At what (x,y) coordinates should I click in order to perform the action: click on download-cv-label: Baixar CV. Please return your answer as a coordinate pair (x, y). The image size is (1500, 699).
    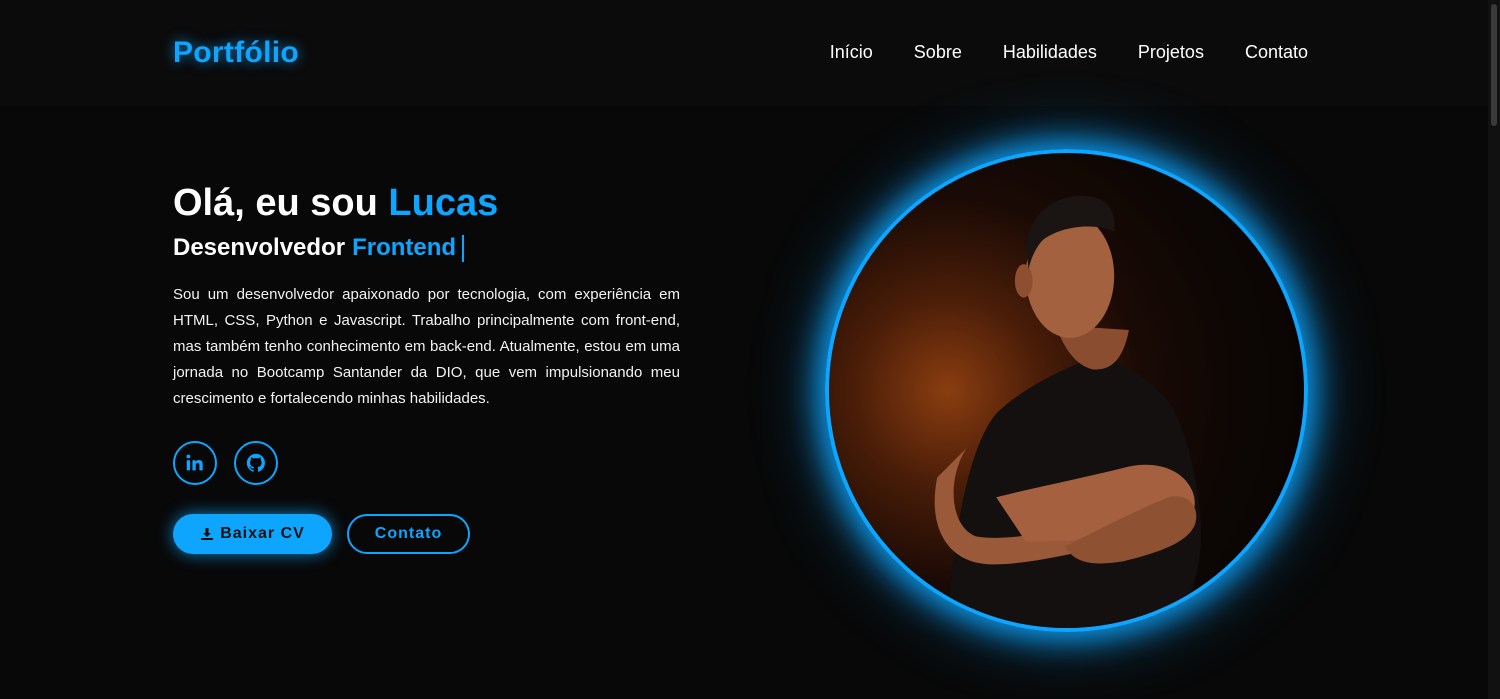
    Looking at the image, I should click on (262, 533).